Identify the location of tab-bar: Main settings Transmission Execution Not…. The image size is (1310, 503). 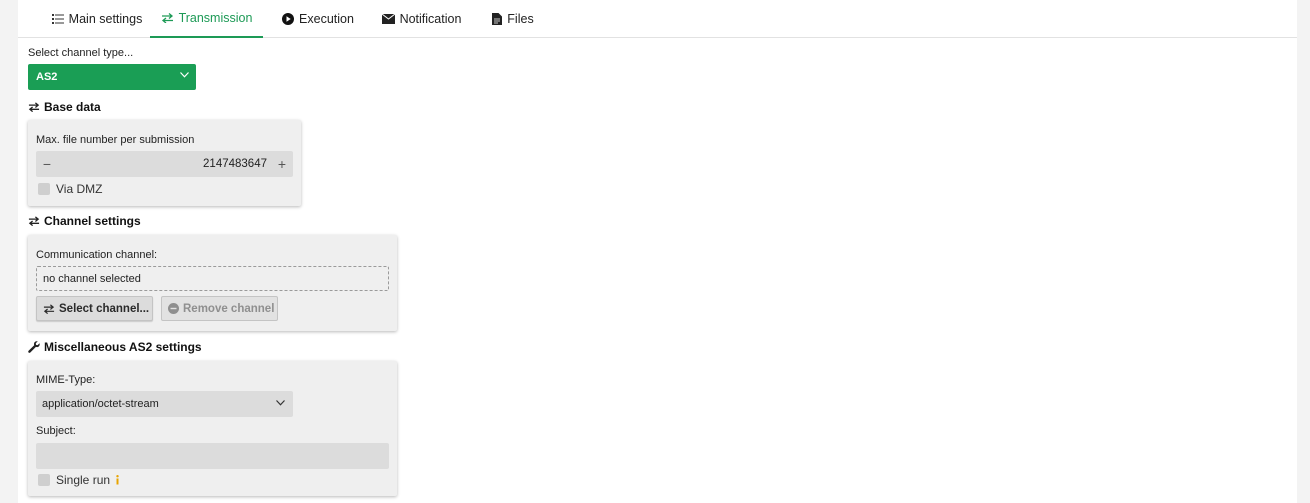
(657, 19).